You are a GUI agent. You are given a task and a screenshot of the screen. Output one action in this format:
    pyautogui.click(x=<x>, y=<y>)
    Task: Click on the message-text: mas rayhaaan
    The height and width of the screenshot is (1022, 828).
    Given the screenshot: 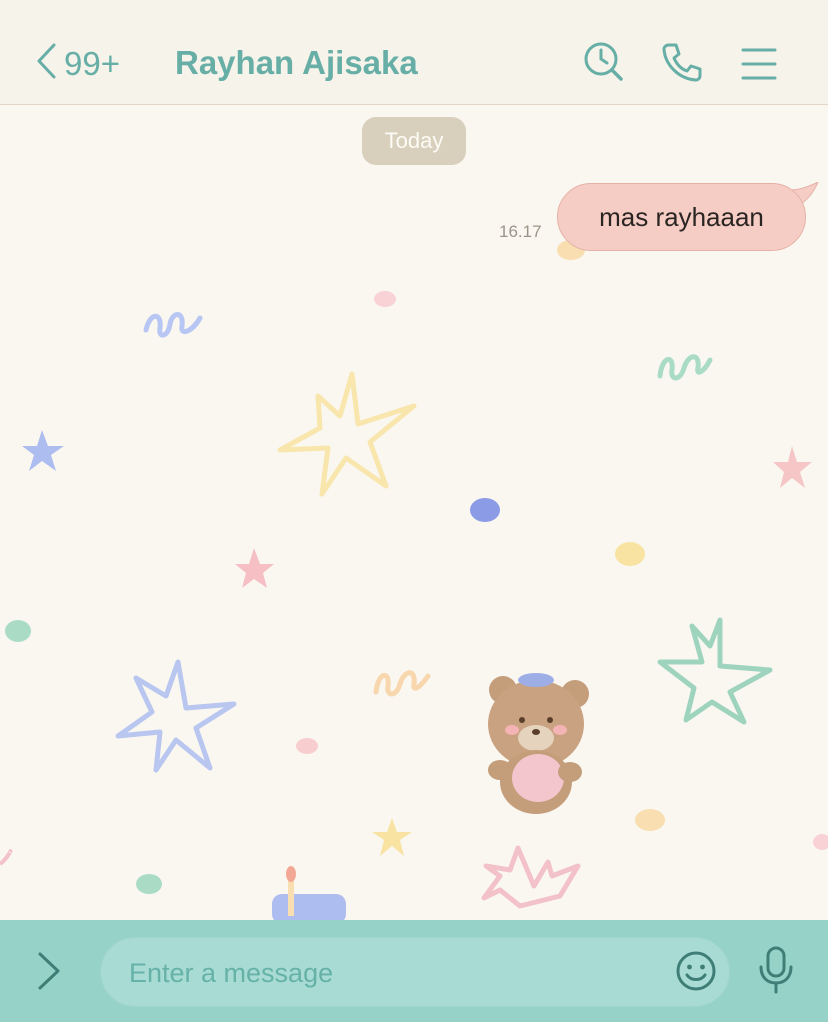 What is the action you would take?
    pyautogui.click(x=681, y=216)
    